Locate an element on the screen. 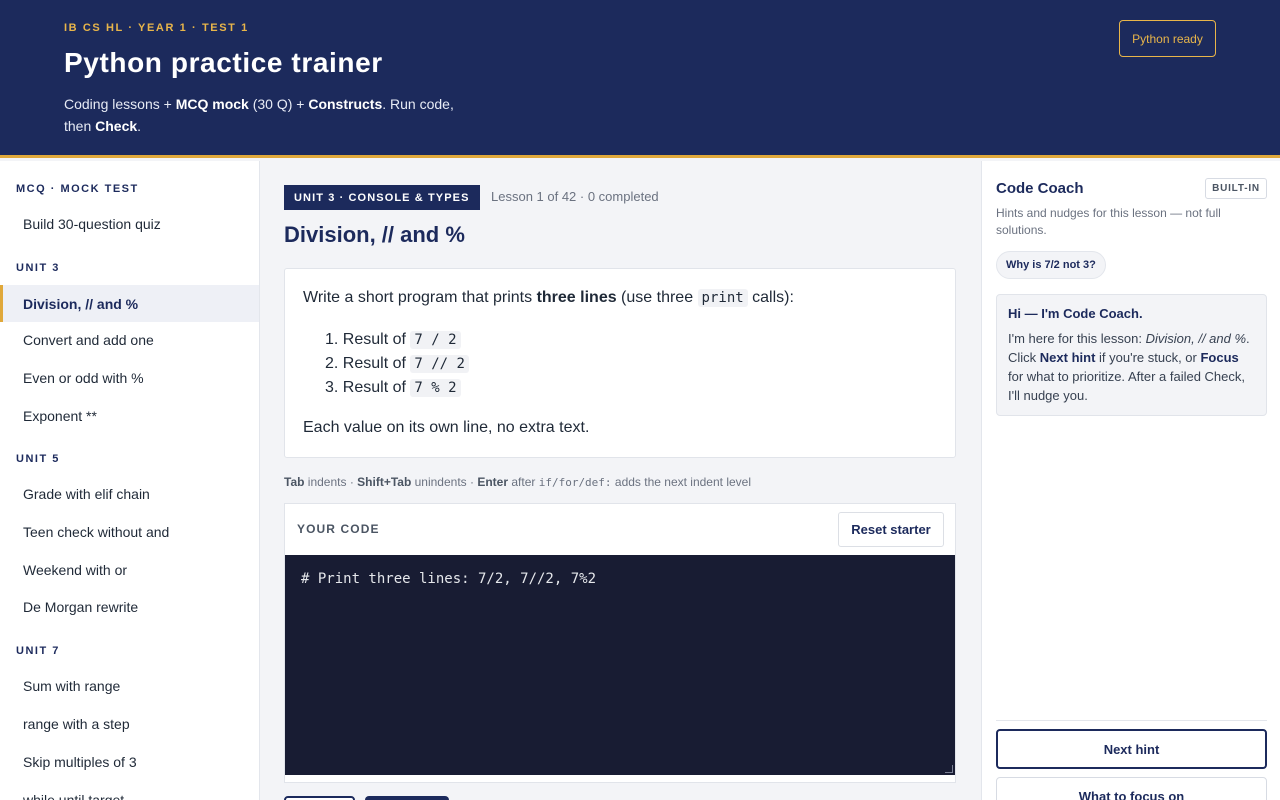 The width and height of the screenshot is (1280, 800). sidebar-item-exponent: Exponent ** is located at coordinates (129, 415).